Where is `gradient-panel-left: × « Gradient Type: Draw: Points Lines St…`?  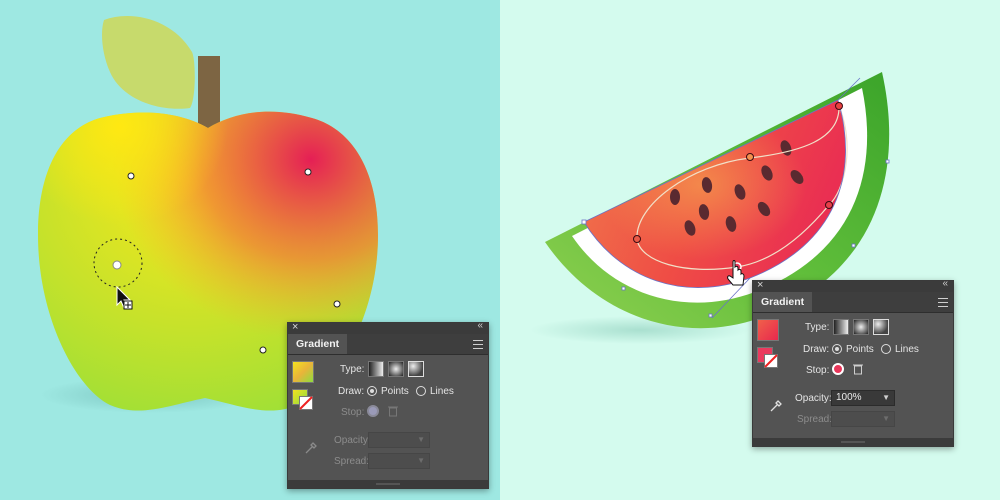 gradient-panel-left: × « Gradient Type: Draw: Points Lines St… is located at coordinates (388, 404).